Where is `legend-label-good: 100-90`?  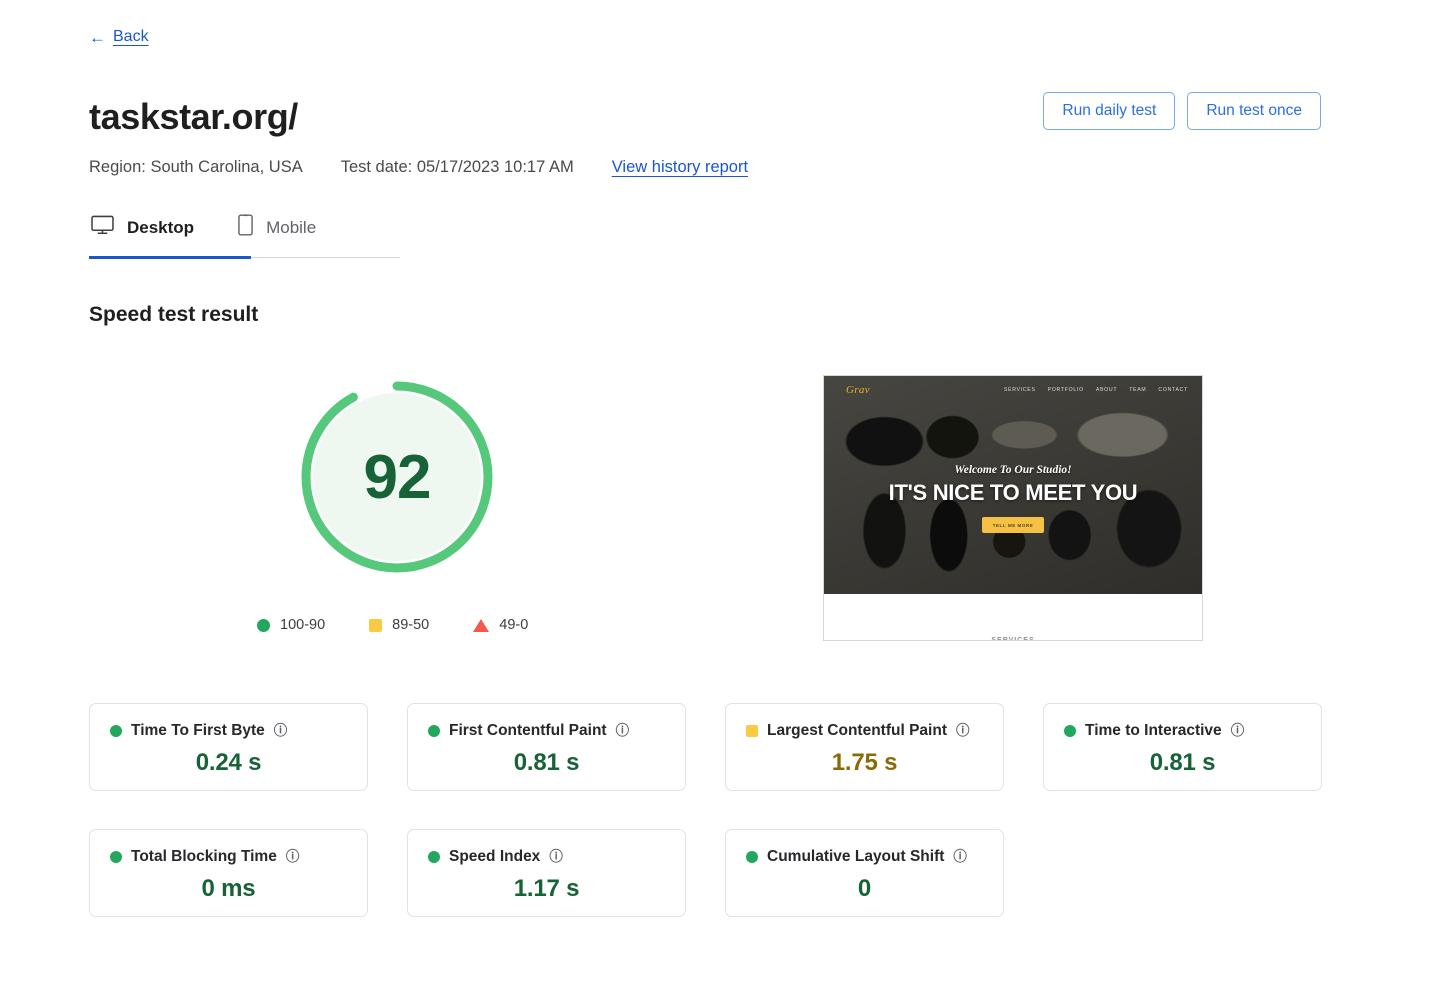 legend-label-good: 100-90 is located at coordinates (303, 625).